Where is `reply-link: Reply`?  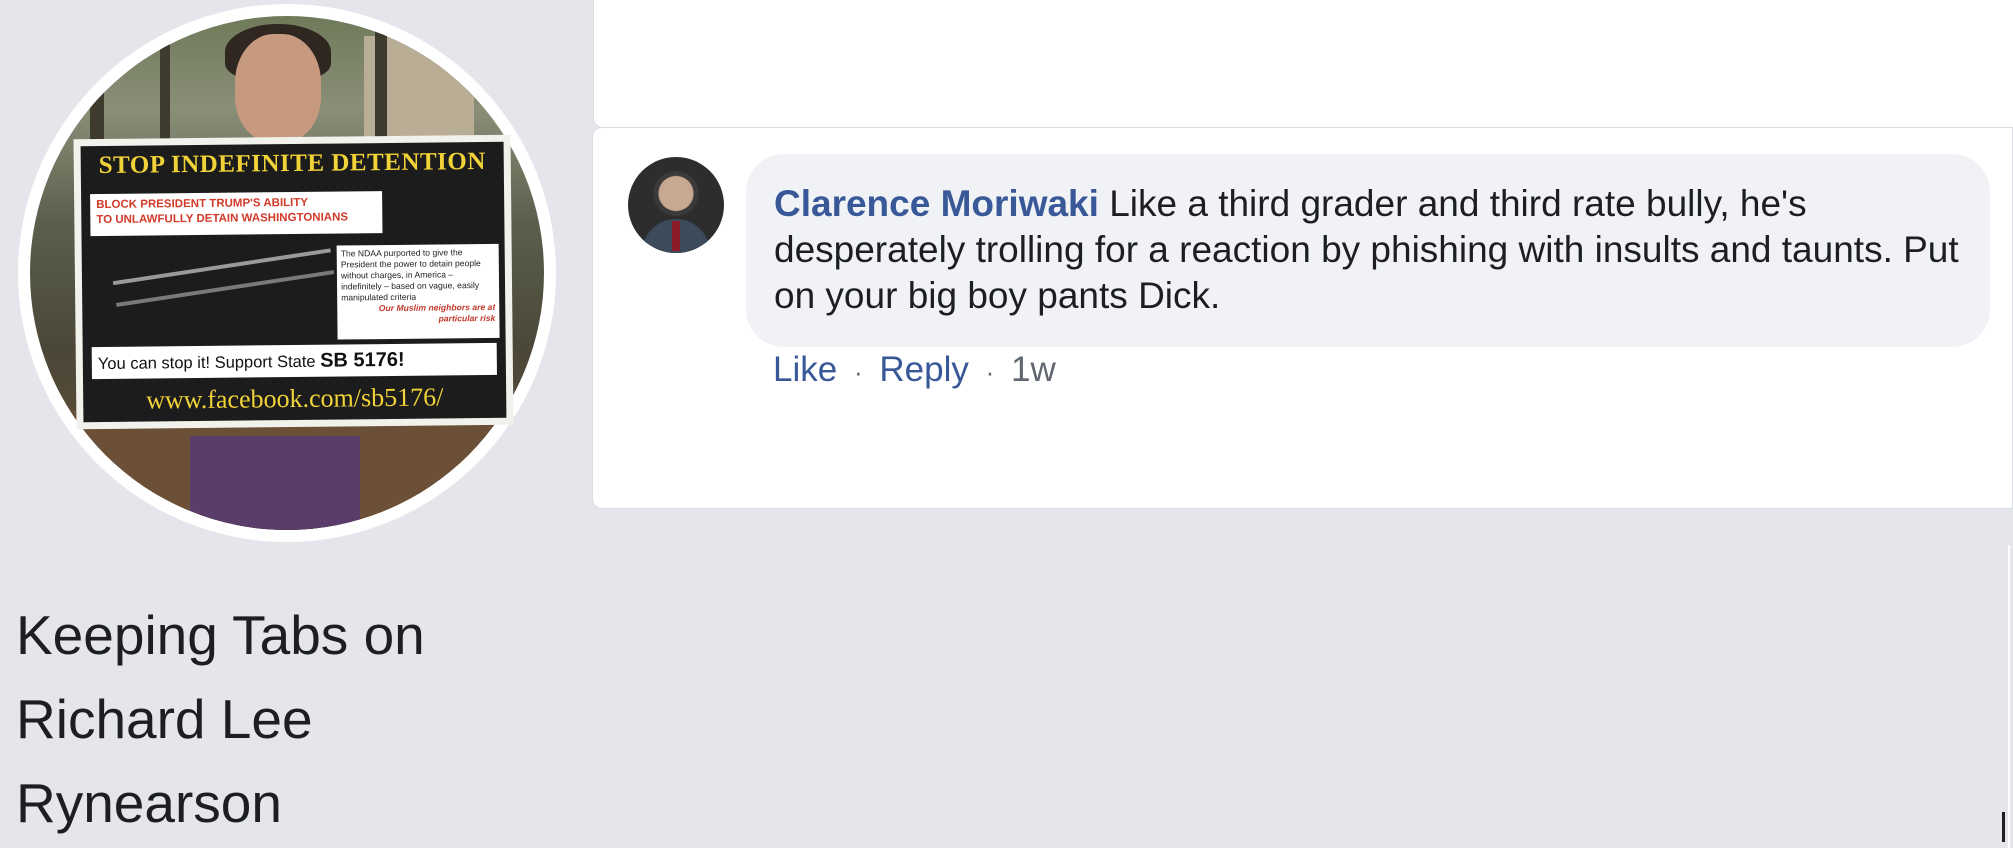
reply-link: Reply is located at coordinates (923, 369).